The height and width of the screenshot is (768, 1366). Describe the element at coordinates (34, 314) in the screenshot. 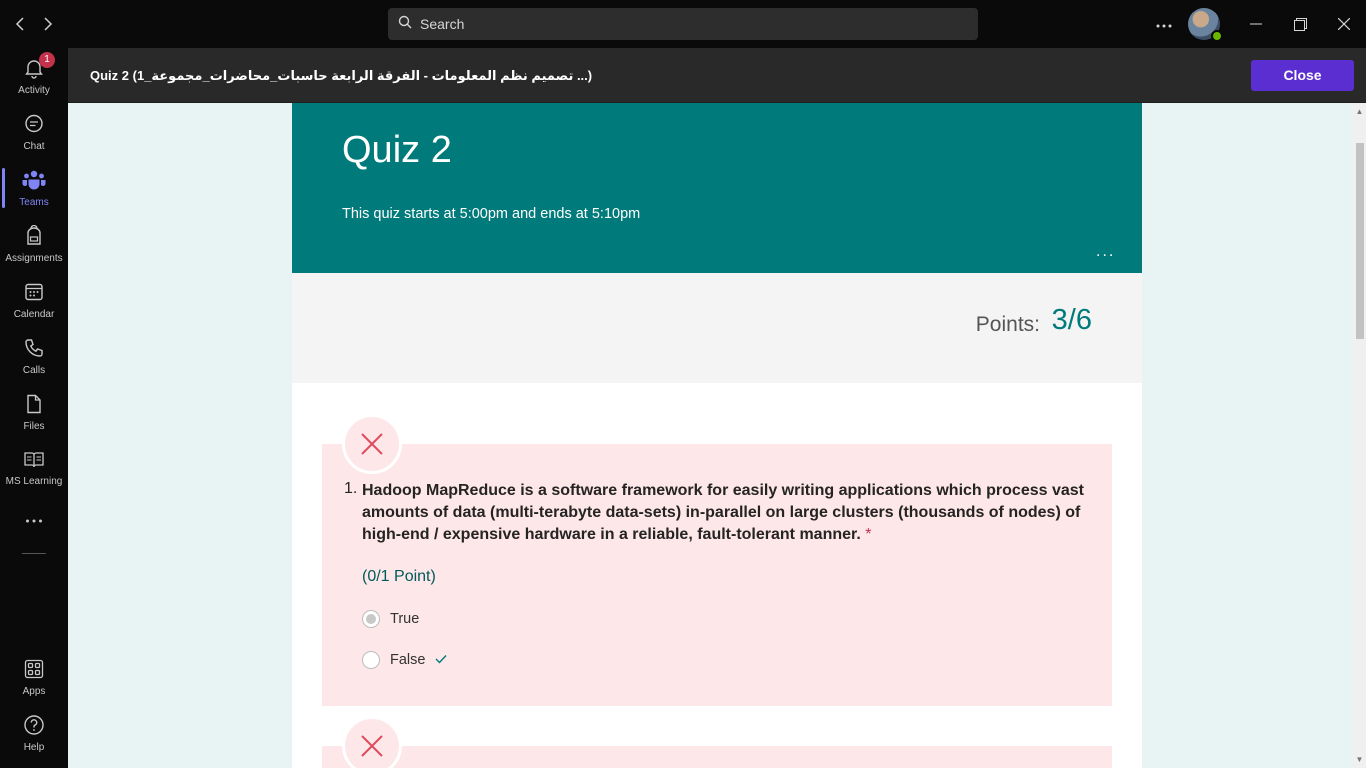

I see `rail-item-label: Calendar` at that location.